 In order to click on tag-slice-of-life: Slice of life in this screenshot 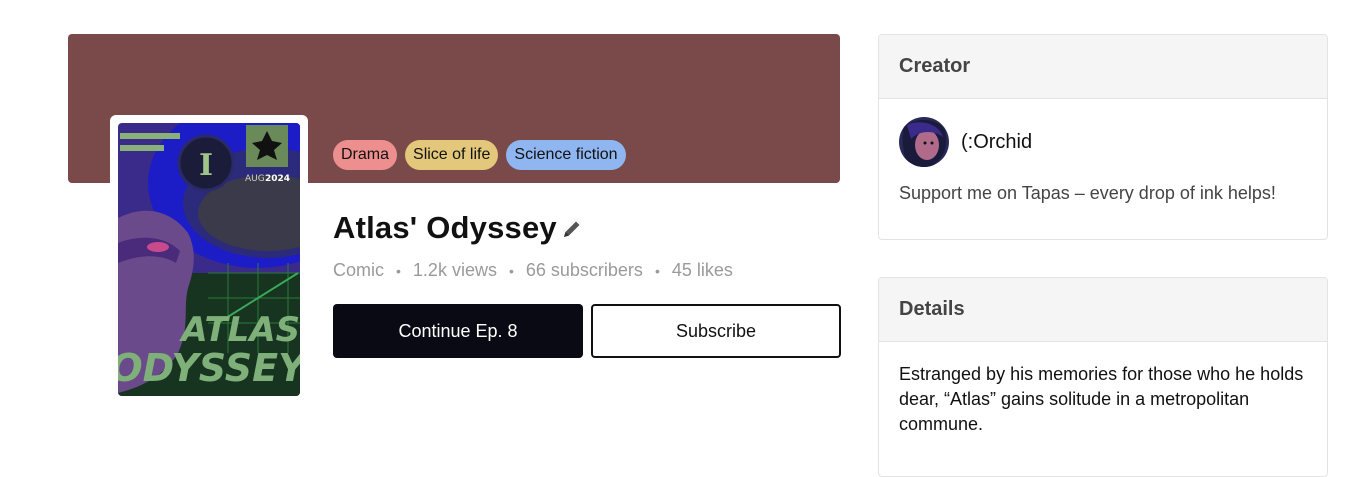, I will do `click(452, 155)`.